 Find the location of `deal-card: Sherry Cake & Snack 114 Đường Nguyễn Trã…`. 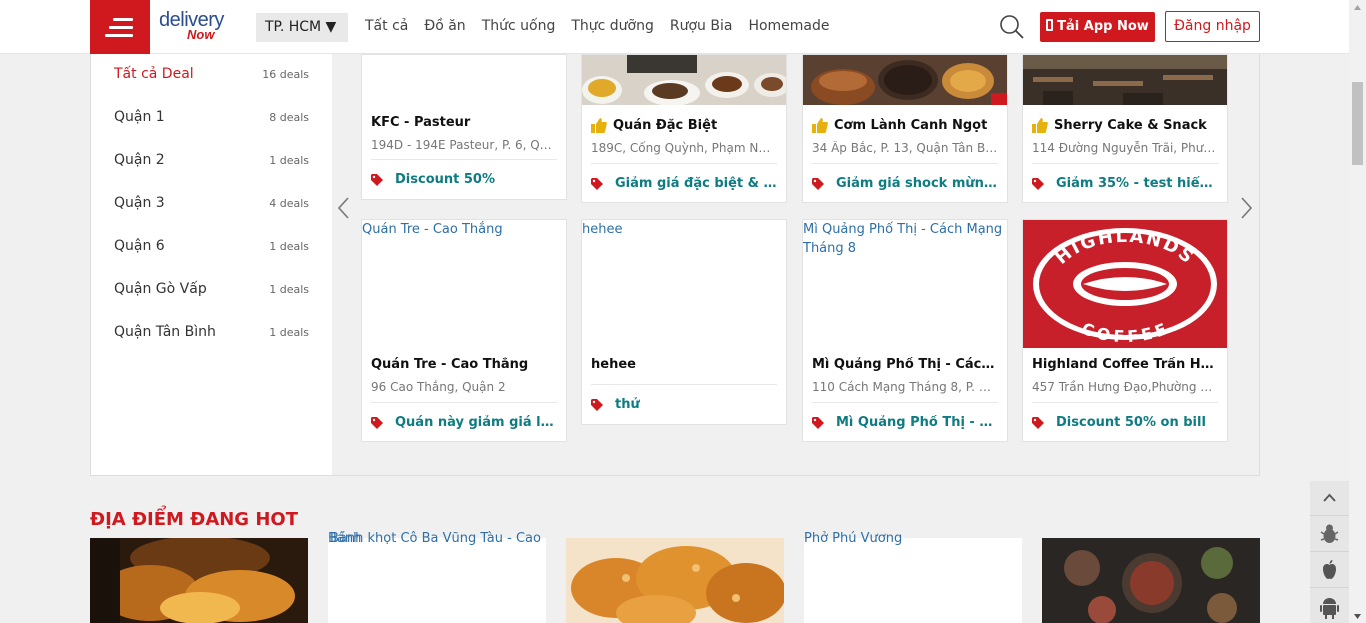

deal-card: Sherry Cake & Snack 114 Đường Nguyễn Trã… is located at coordinates (1125, 128).